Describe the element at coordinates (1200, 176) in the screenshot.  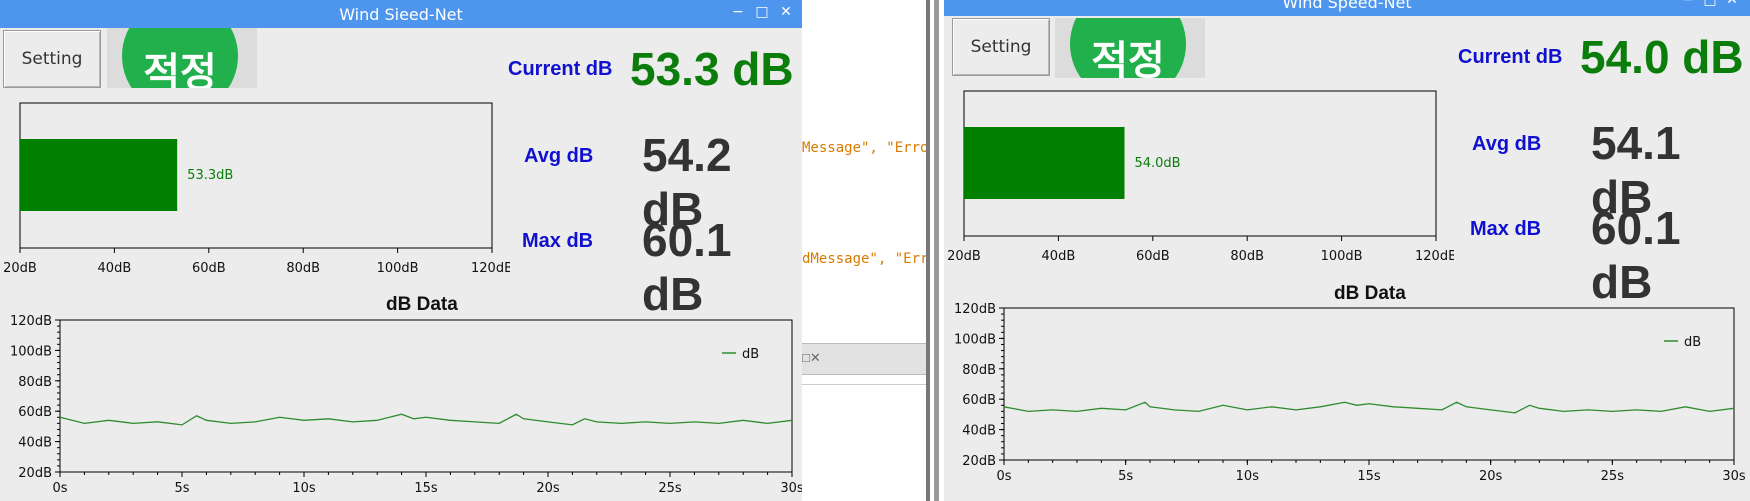
I see `level-bar-chart: 54.0dB 20dB 40dB 60dB 80dB 100dB 120dB` at that location.